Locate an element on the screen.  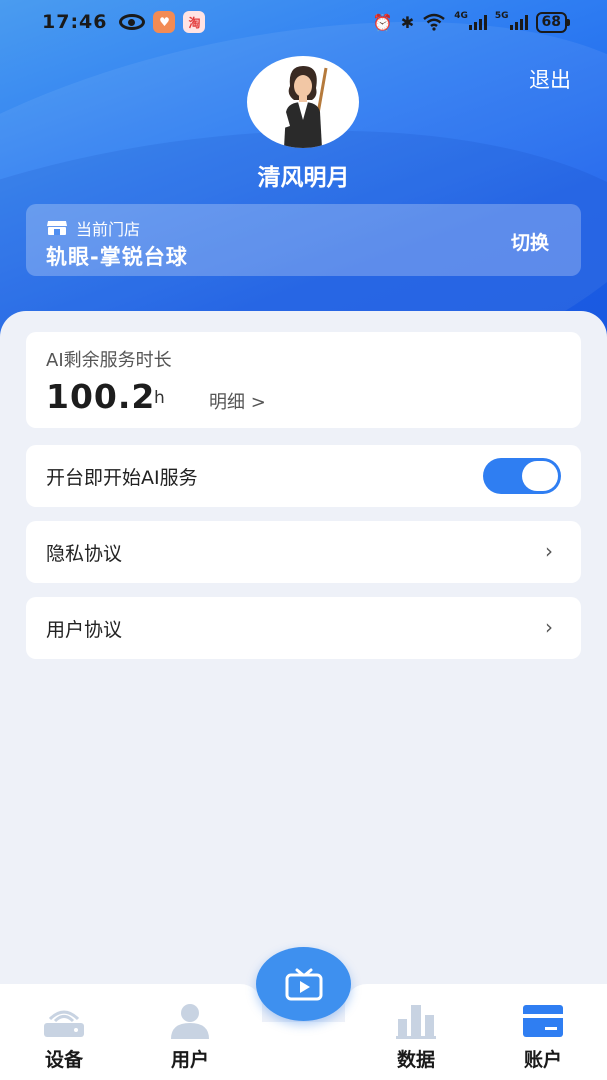
nav-account-label: 账户 is located at coordinates (542, 1060).